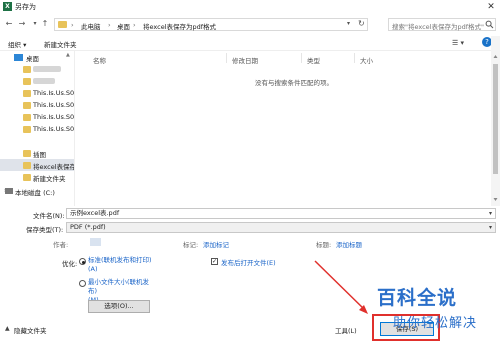 This screenshot has height=341, width=500. What do you see at coordinates (91, 26) in the screenshot?
I see `breadcrumb-item: 此电脑` at bounding box center [91, 26].